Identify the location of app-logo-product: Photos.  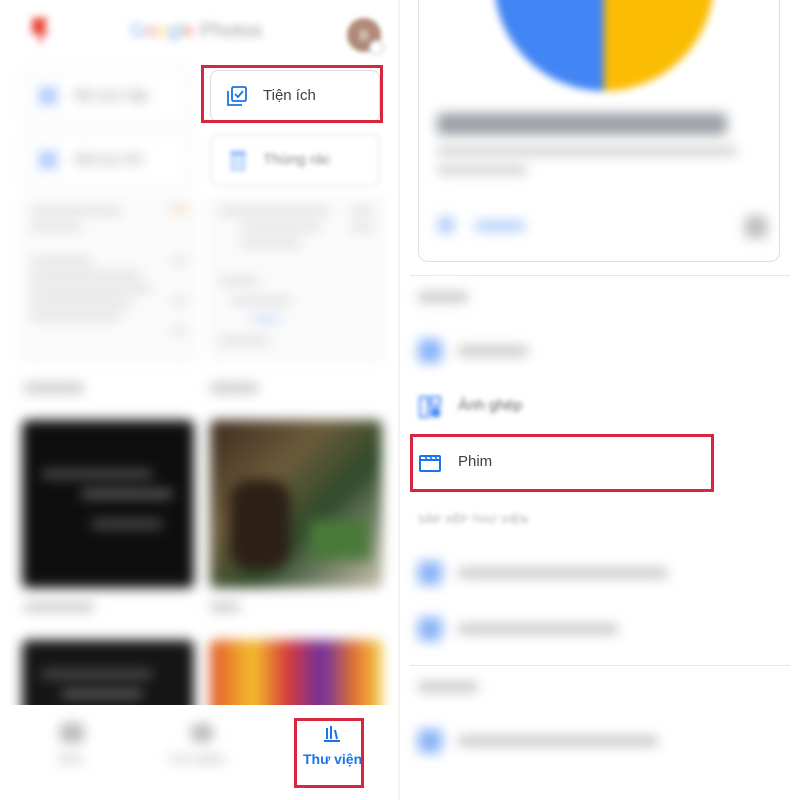
(231, 31).